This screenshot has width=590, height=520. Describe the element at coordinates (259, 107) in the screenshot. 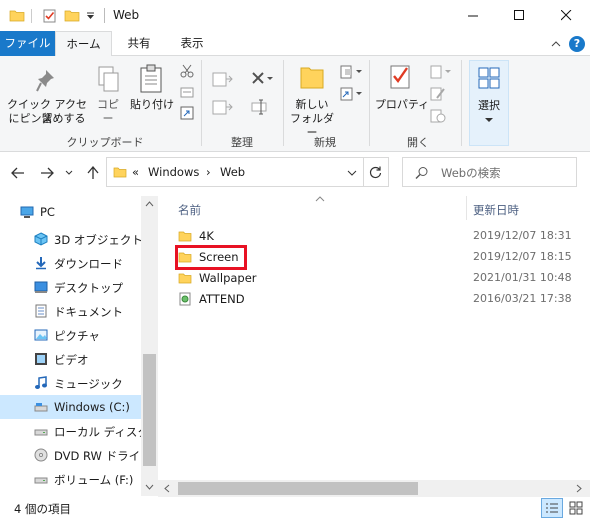

I see `rename-icon` at that location.